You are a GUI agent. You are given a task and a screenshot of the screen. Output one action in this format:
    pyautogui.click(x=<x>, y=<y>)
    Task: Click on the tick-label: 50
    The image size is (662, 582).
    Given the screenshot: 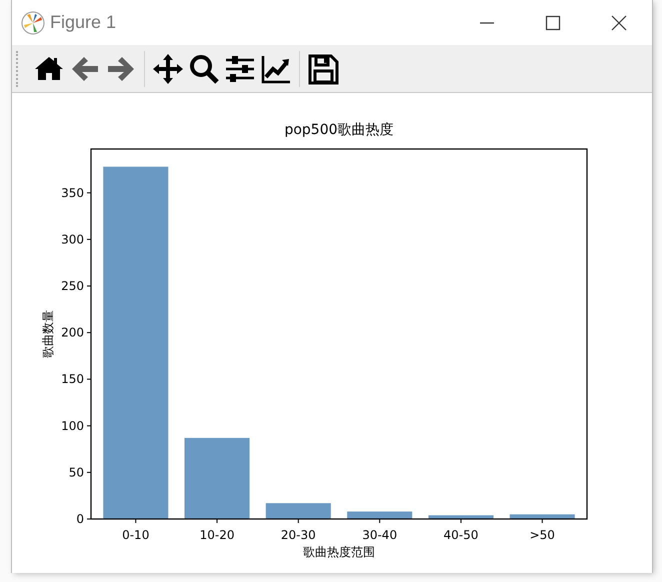 What is the action you would take?
    pyautogui.click(x=76, y=472)
    